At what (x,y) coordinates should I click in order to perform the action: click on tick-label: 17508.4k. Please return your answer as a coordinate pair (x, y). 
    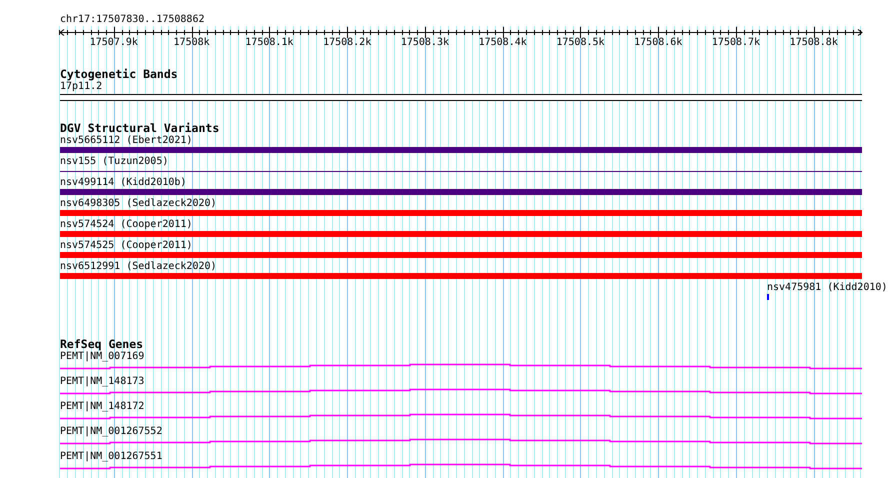
    Looking at the image, I should click on (502, 42).